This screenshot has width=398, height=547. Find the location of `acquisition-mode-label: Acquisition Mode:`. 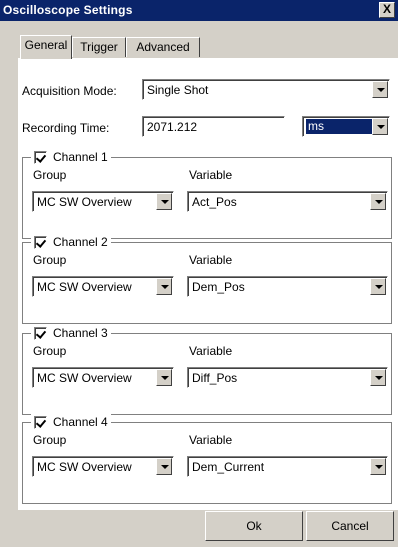

acquisition-mode-label: Acquisition Mode: is located at coordinates (69, 91).